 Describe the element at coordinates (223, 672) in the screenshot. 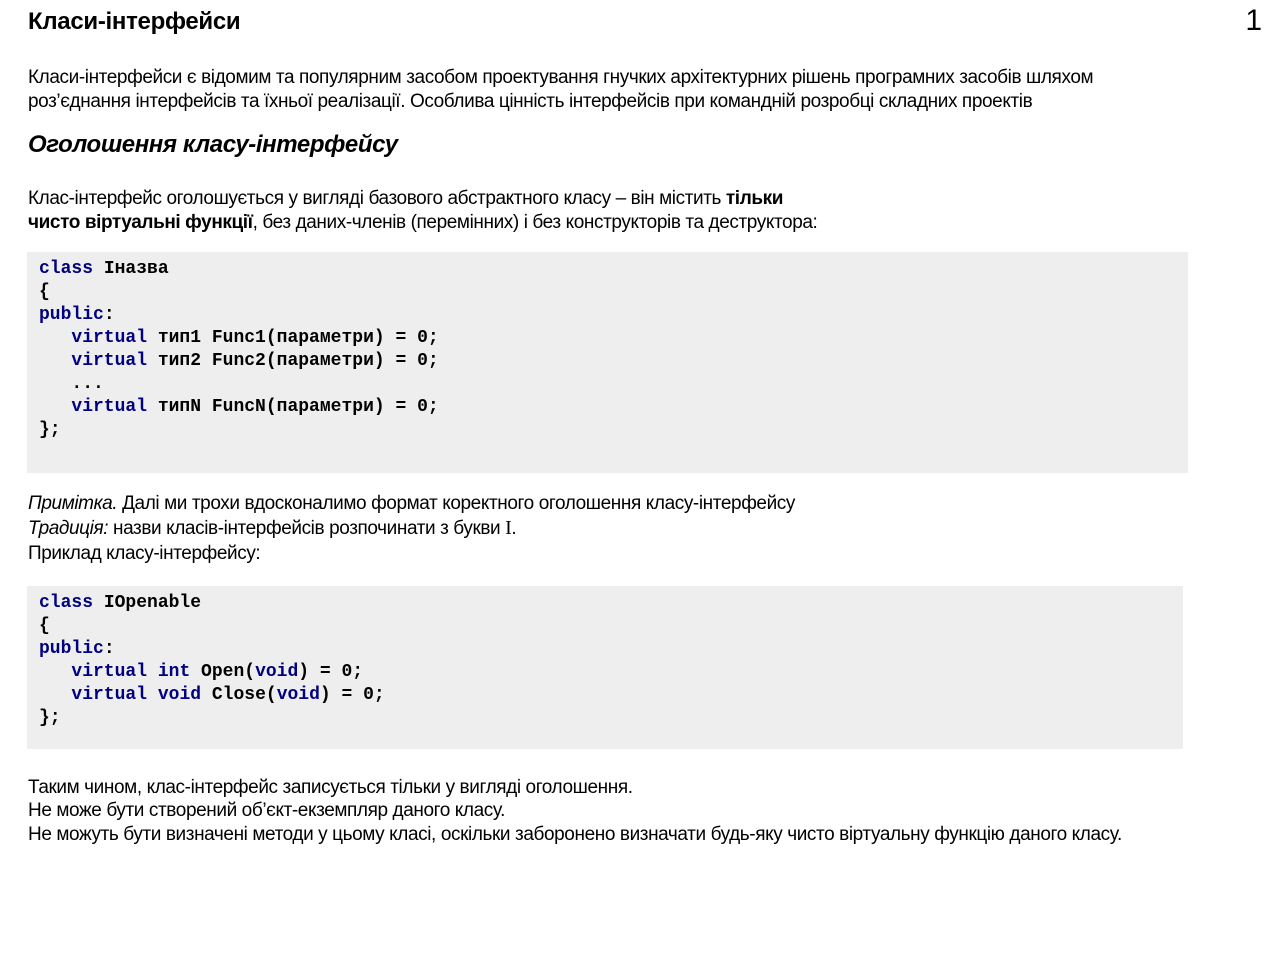

I see `code-text: Open(` at that location.